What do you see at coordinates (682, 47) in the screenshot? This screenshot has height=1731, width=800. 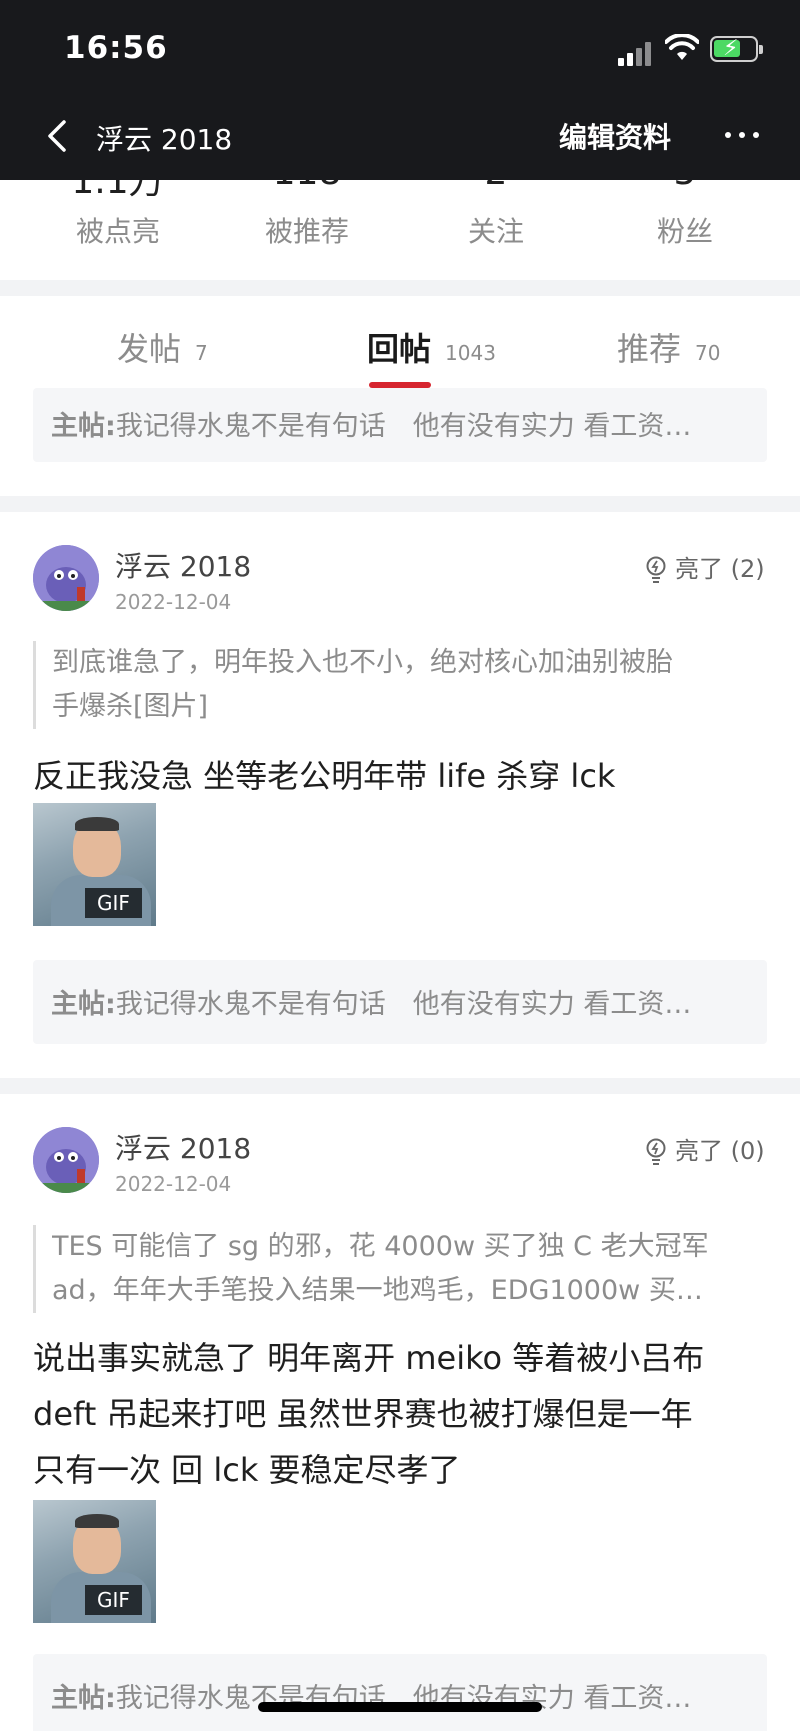 I see `wifi-icon` at bounding box center [682, 47].